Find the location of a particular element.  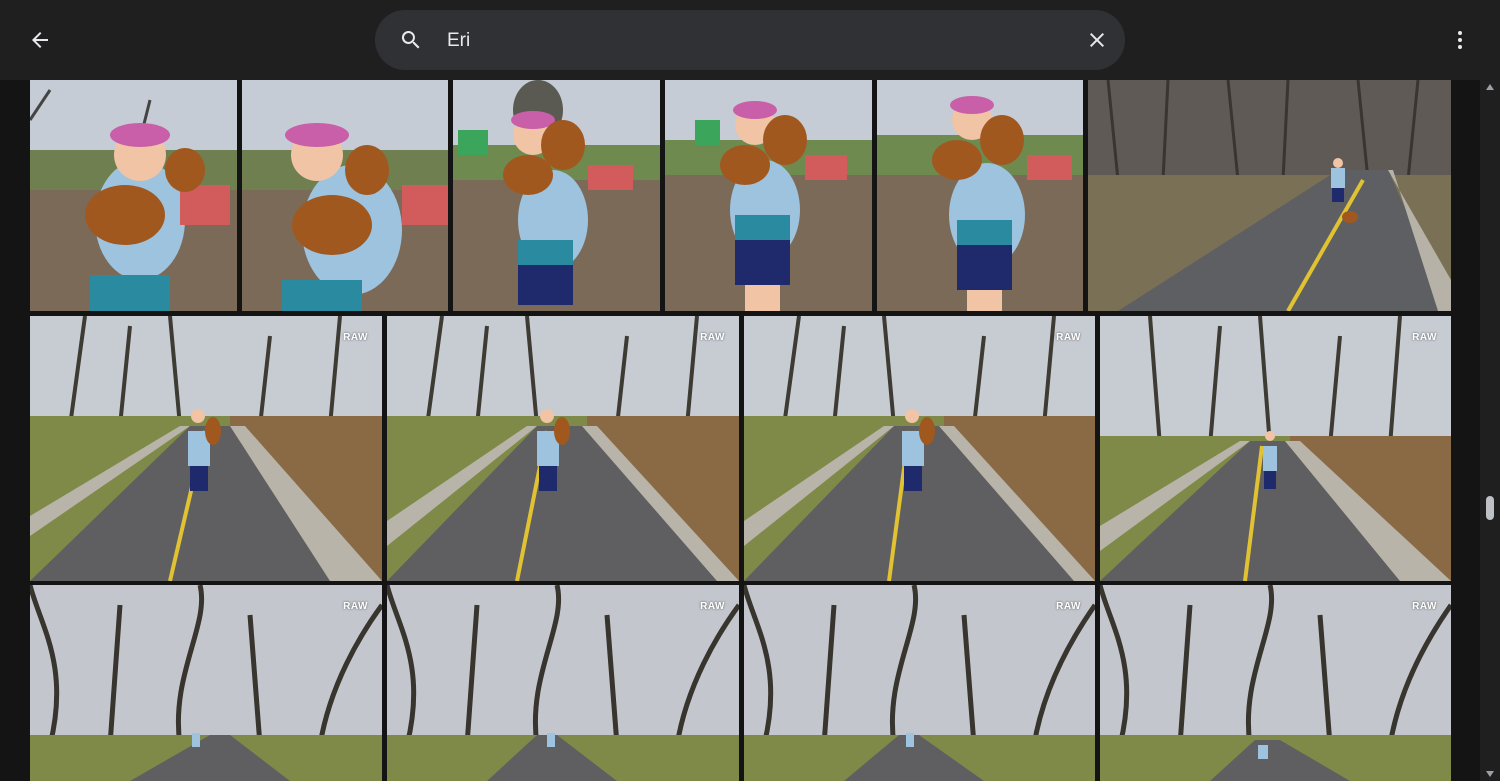

arrow-back-icon is located at coordinates (40, 40).